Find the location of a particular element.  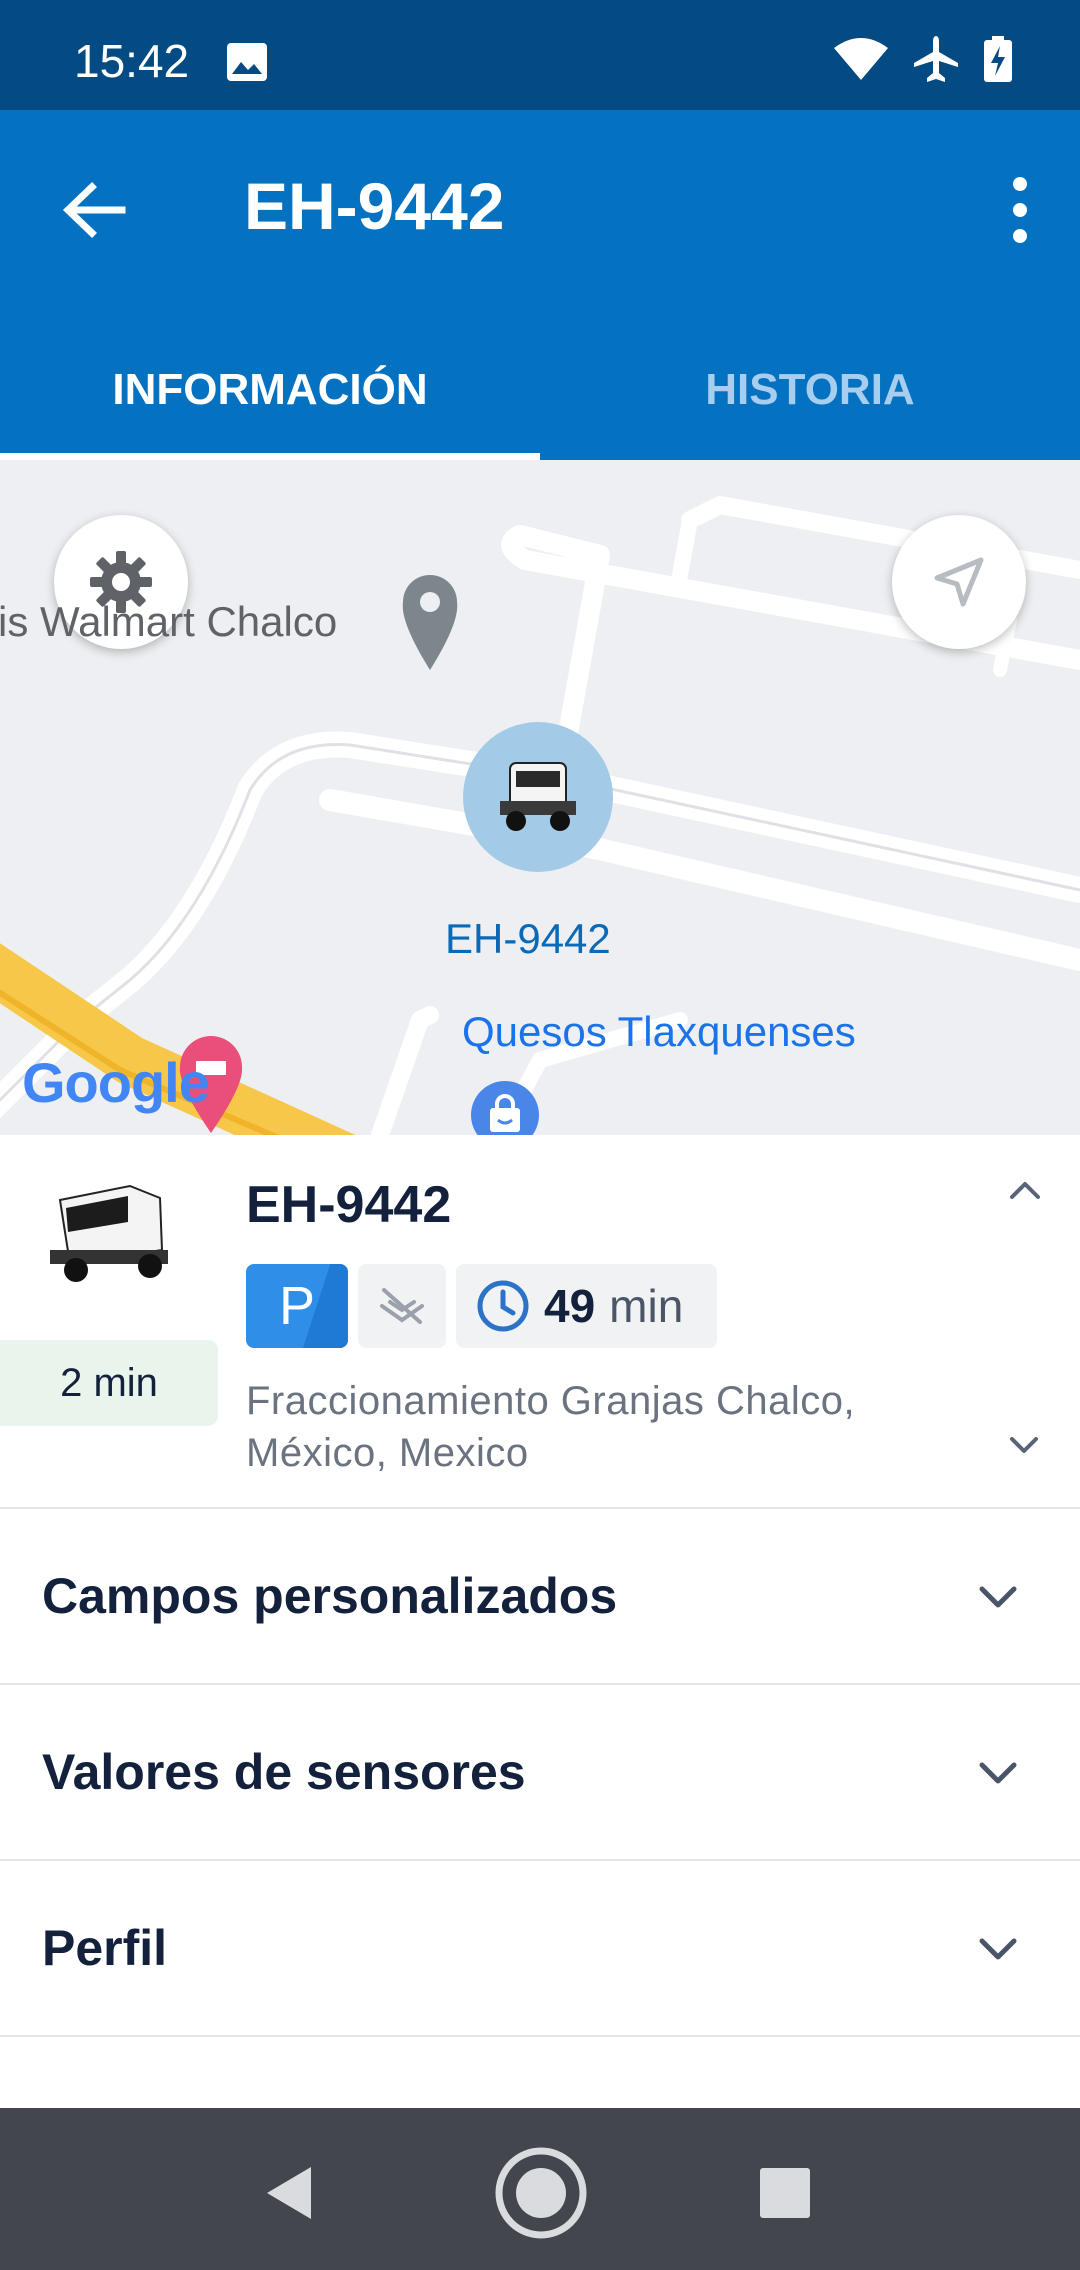

arrow-left-icon is located at coordinates (94, 210).